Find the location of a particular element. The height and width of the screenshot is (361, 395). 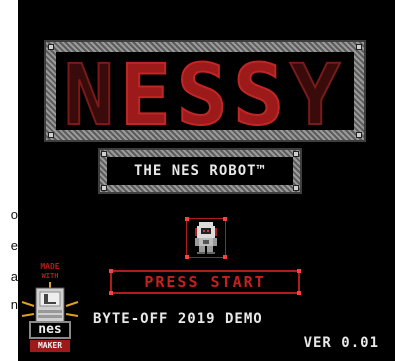

version-label: VER 0.01 is located at coordinates (341, 343).